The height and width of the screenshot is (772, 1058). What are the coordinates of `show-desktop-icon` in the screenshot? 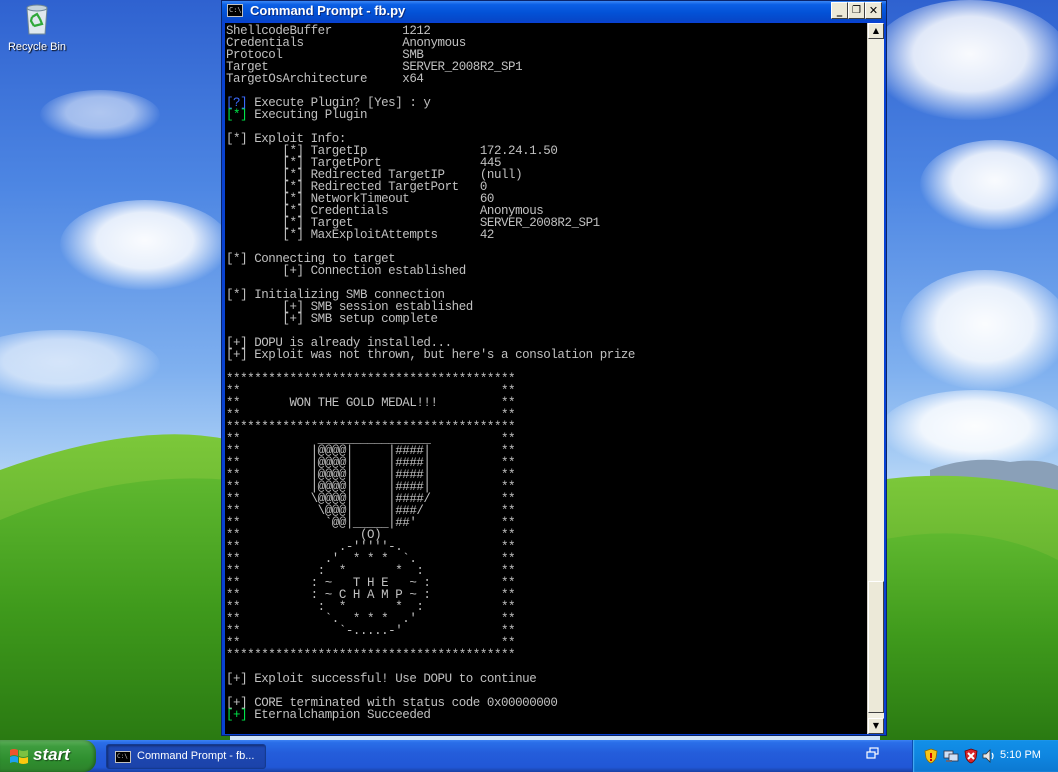 It's located at (873, 754).